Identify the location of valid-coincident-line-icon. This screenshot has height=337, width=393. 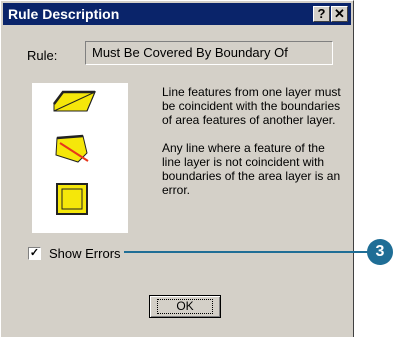
(74, 101).